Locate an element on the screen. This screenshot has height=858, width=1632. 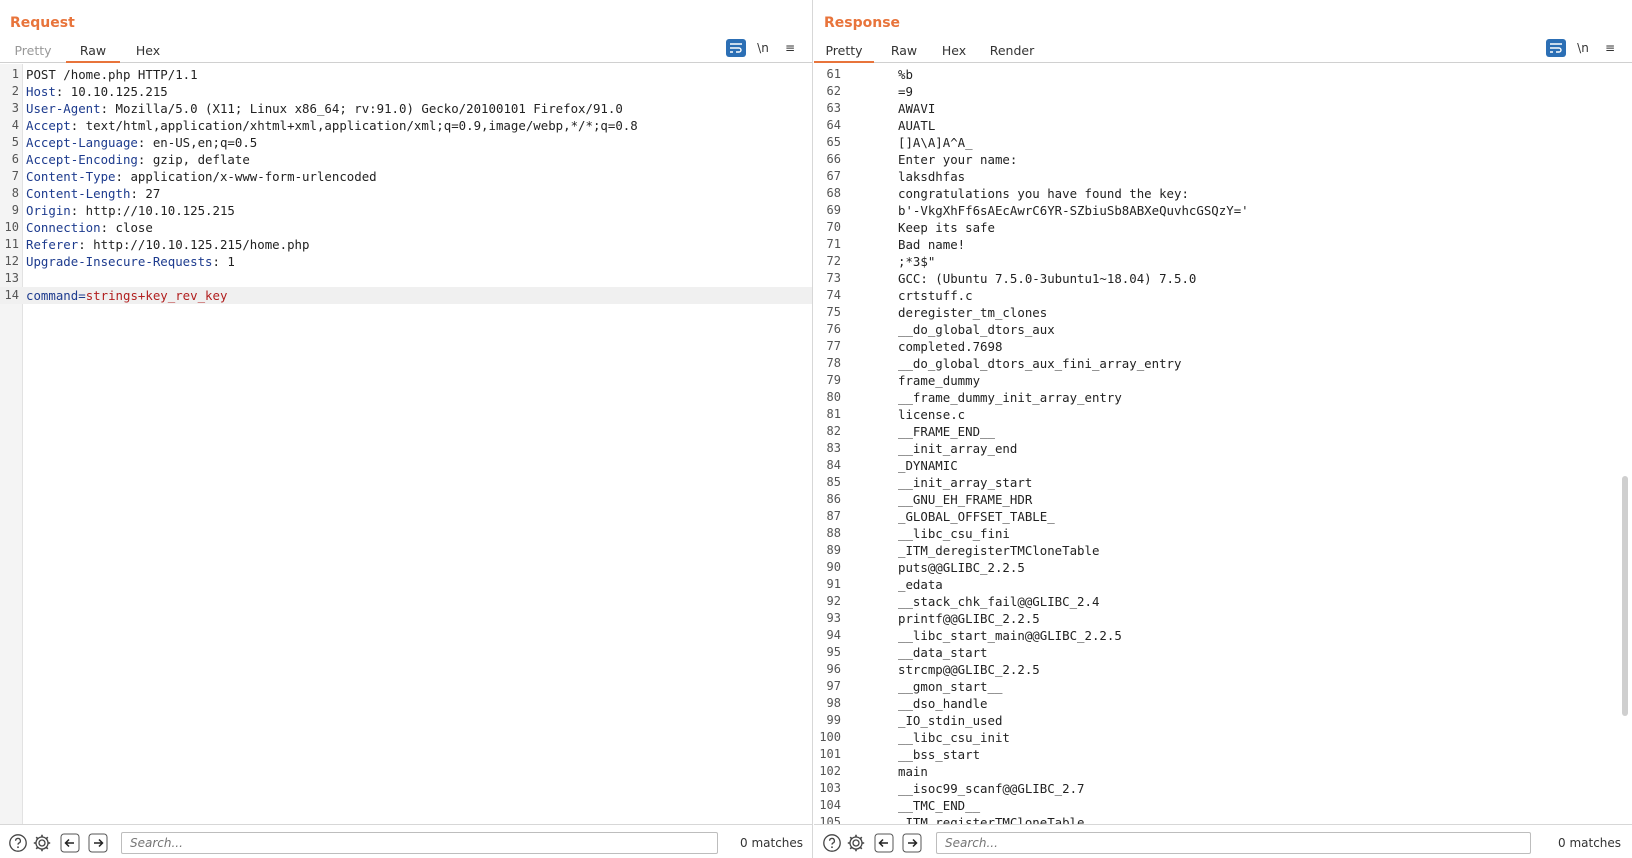
request-tab-pretty: Pretty is located at coordinates (33, 50).